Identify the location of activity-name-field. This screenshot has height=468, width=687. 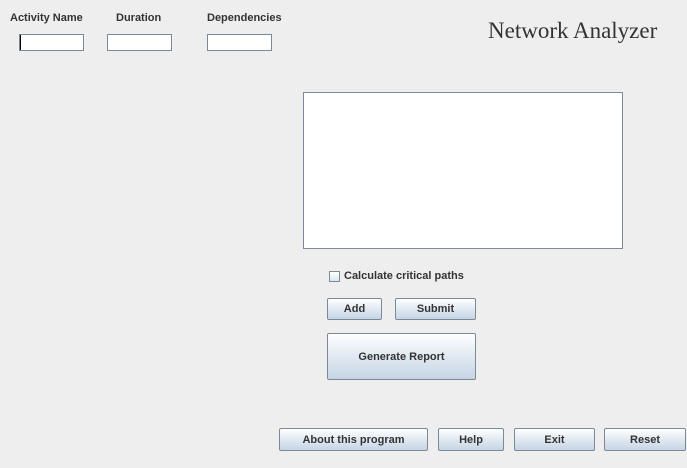
(51, 42).